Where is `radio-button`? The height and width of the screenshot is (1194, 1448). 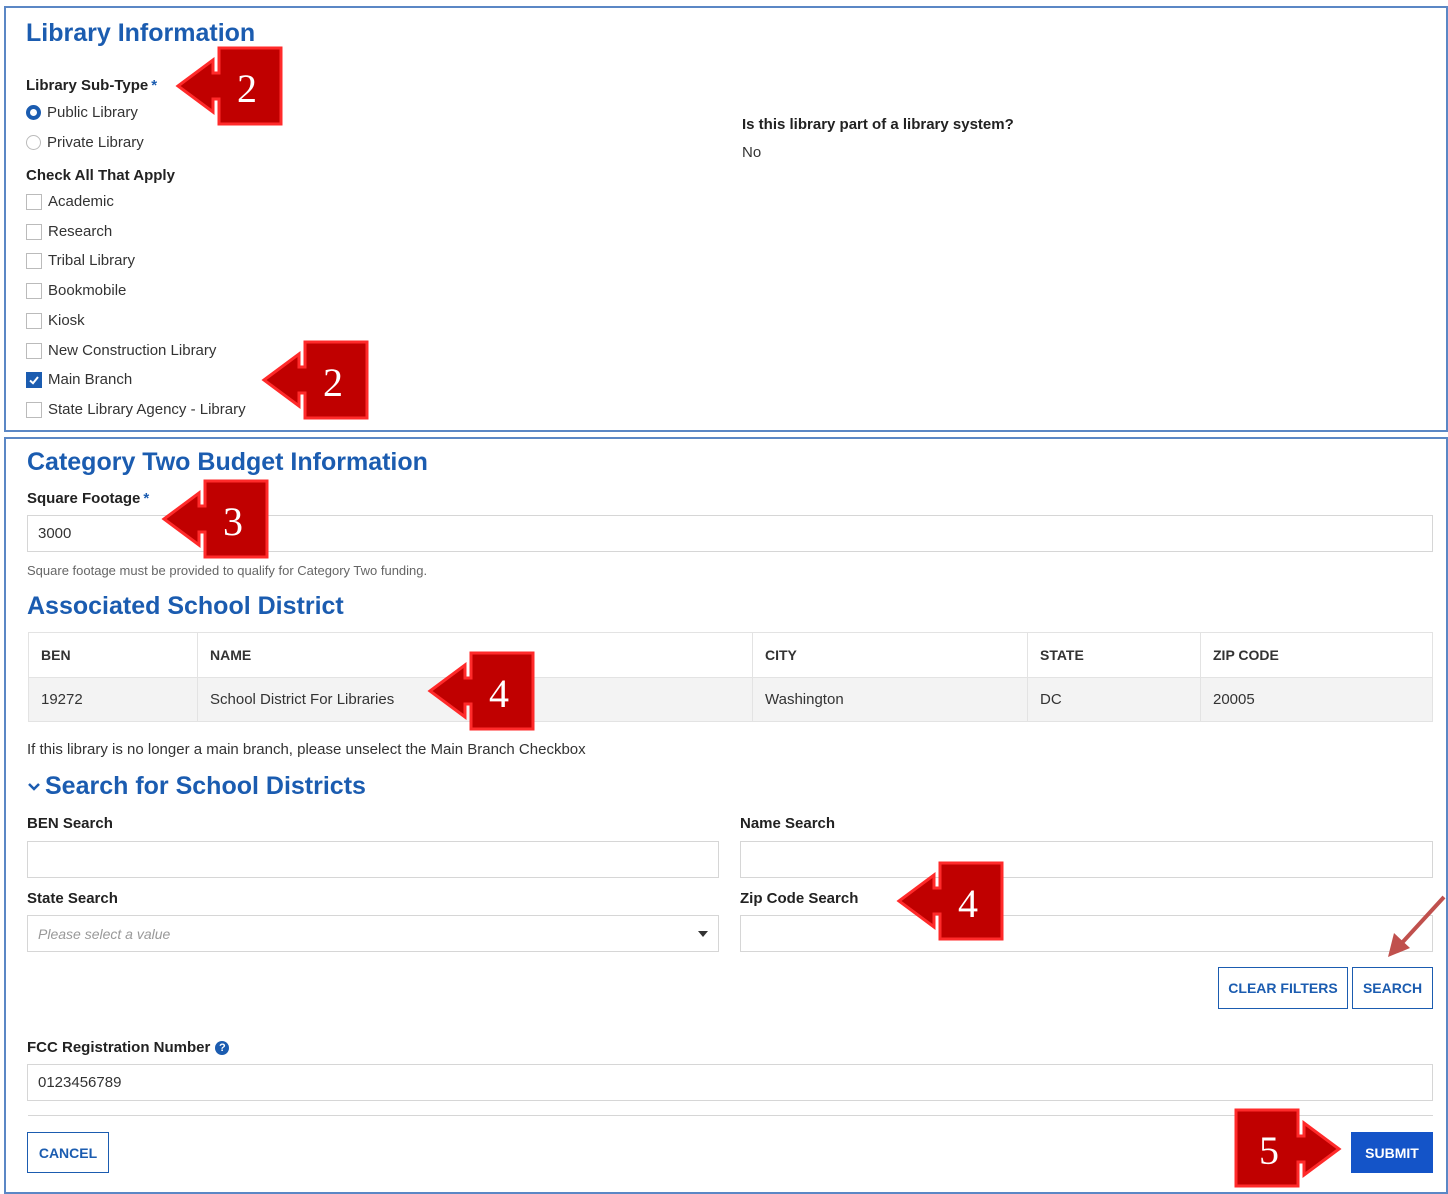 radio-button is located at coordinates (33, 142).